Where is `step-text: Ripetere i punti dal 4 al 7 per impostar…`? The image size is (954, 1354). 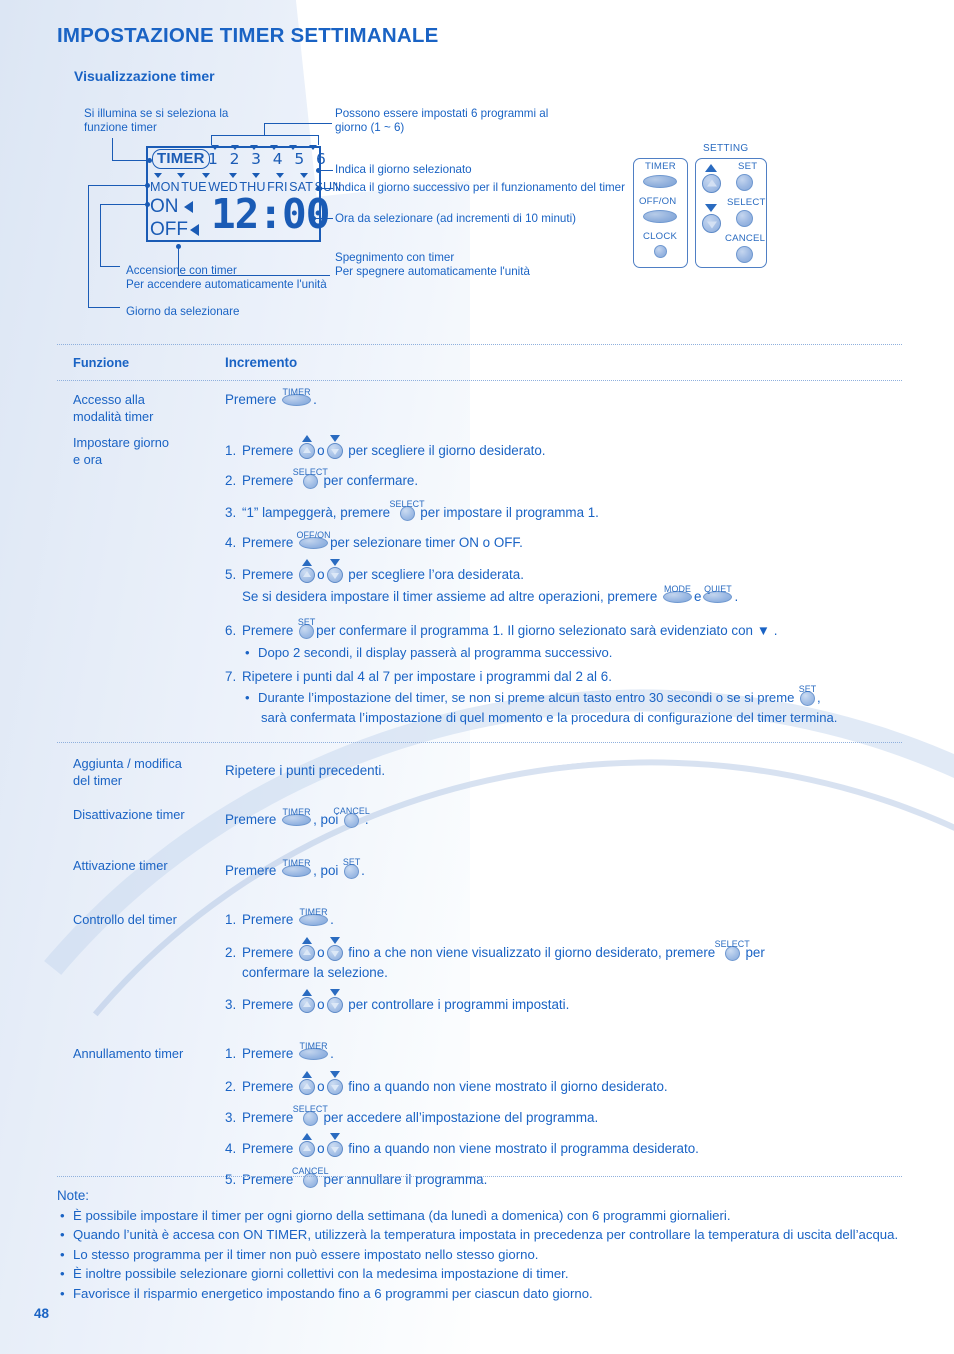 step-text: Ripetere i punti dal 4 al 7 per impostar… is located at coordinates (427, 676).